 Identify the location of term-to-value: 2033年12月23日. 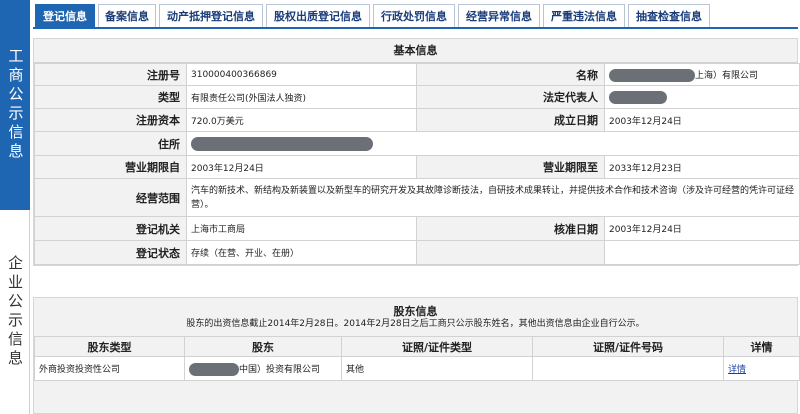
(702, 167).